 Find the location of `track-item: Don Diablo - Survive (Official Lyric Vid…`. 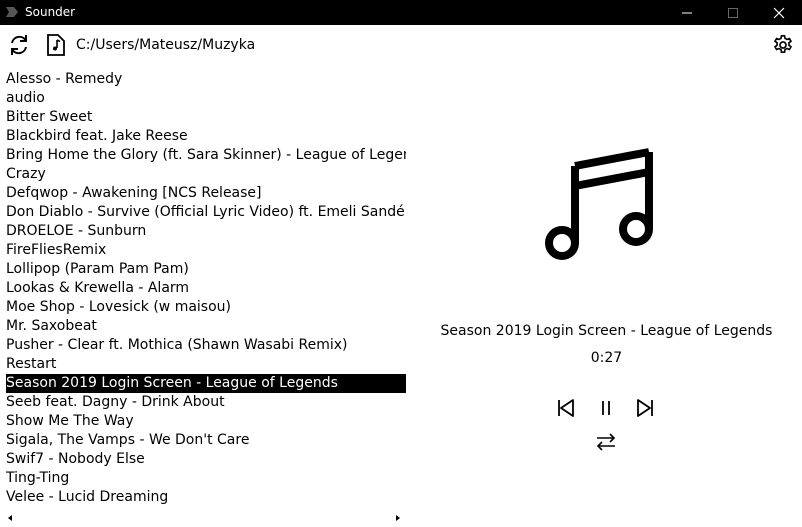

track-item: Don Diablo - Survive (Official Lyric Vid… is located at coordinates (206, 212).